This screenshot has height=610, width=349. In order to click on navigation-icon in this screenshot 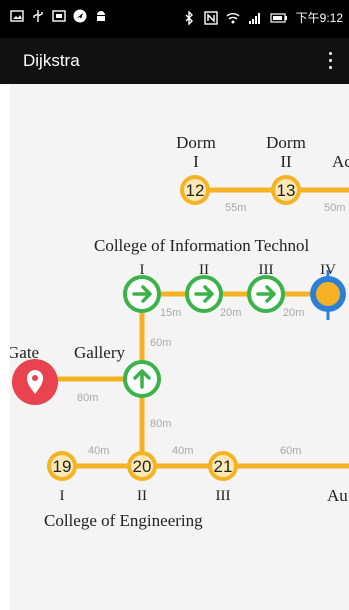, I will do `click(80, 16)`.